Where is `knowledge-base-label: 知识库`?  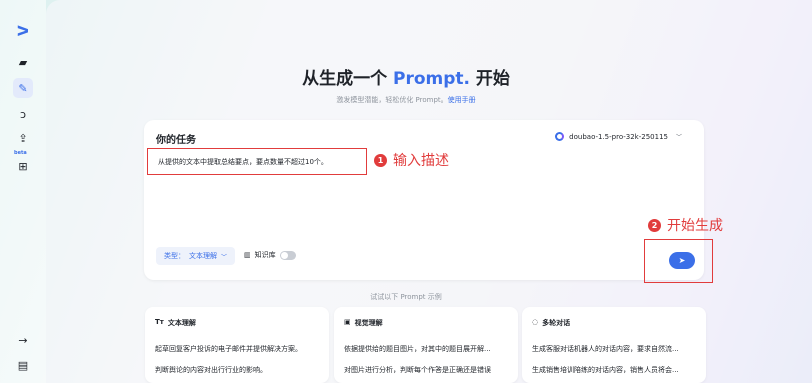
knowledge-base-label: 知识库 is located at coordinates (265, 255).